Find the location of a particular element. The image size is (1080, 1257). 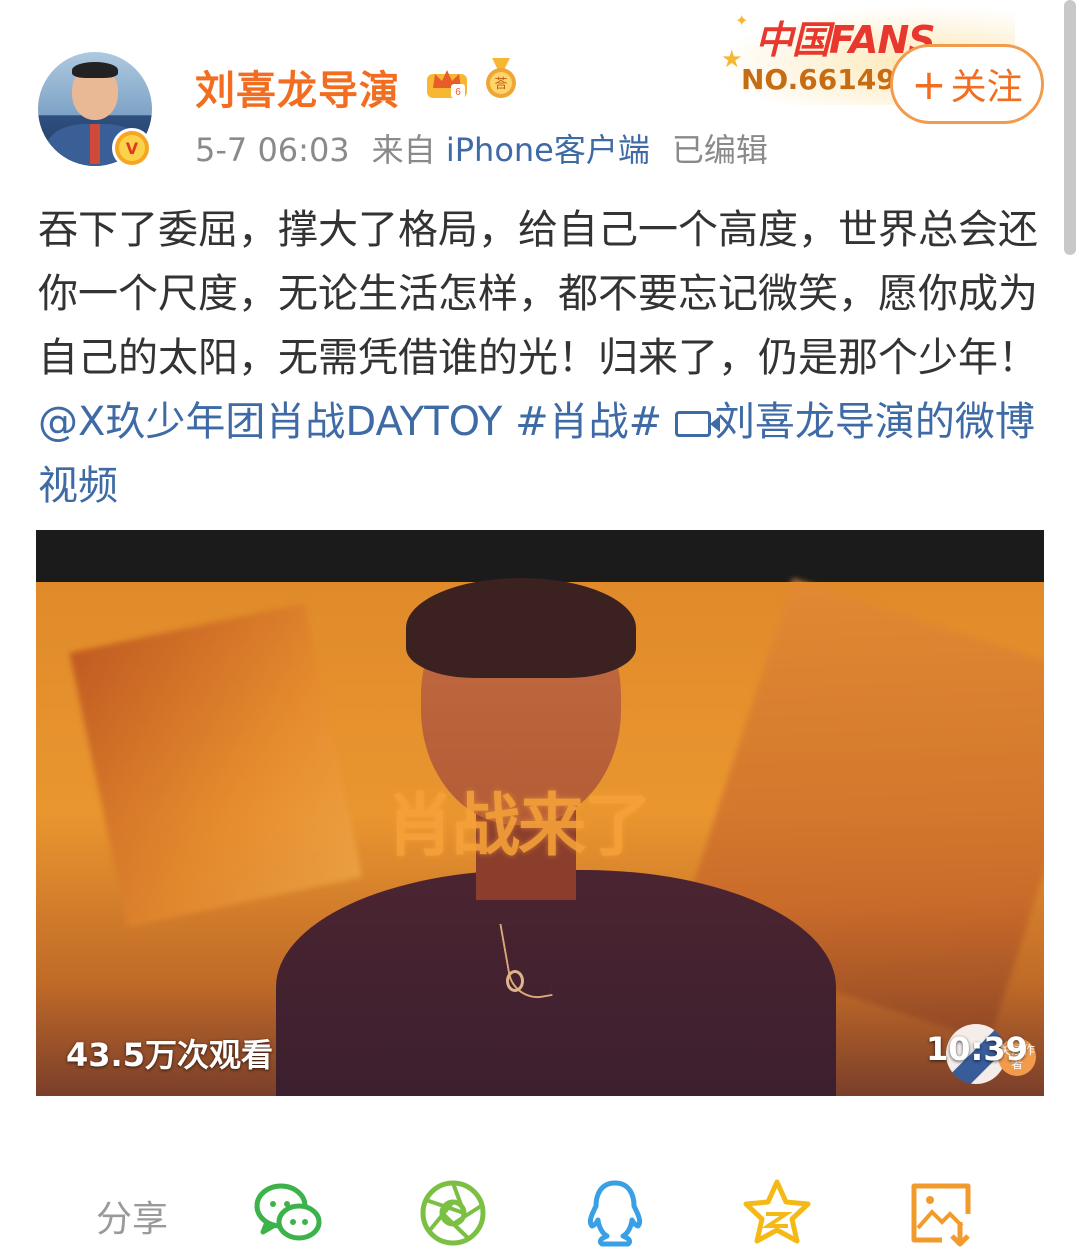

video-overlay-caption: 肖战来了 is located at coordinates (519, 826).